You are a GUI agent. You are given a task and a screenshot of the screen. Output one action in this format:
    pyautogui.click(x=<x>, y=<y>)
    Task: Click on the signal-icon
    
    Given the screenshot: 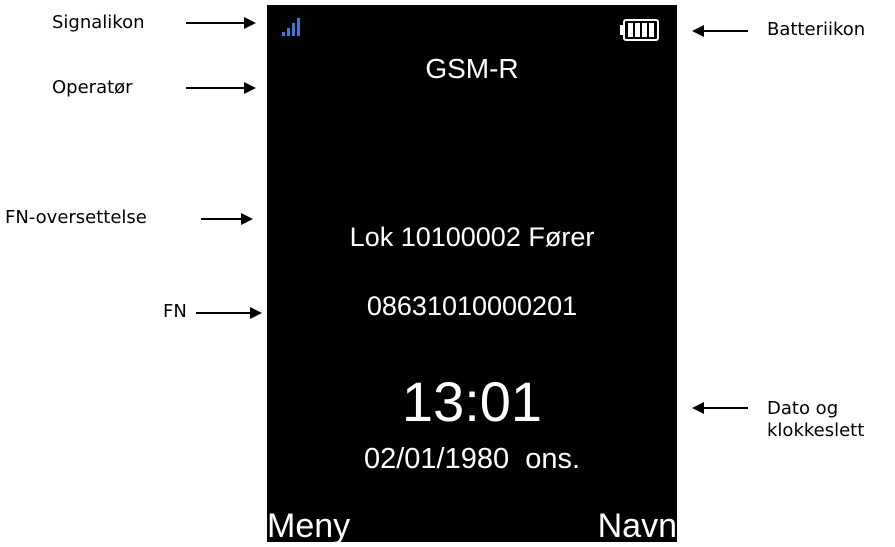 What is the action you would take?
    pyautogui.click(x=291, y=27)
    